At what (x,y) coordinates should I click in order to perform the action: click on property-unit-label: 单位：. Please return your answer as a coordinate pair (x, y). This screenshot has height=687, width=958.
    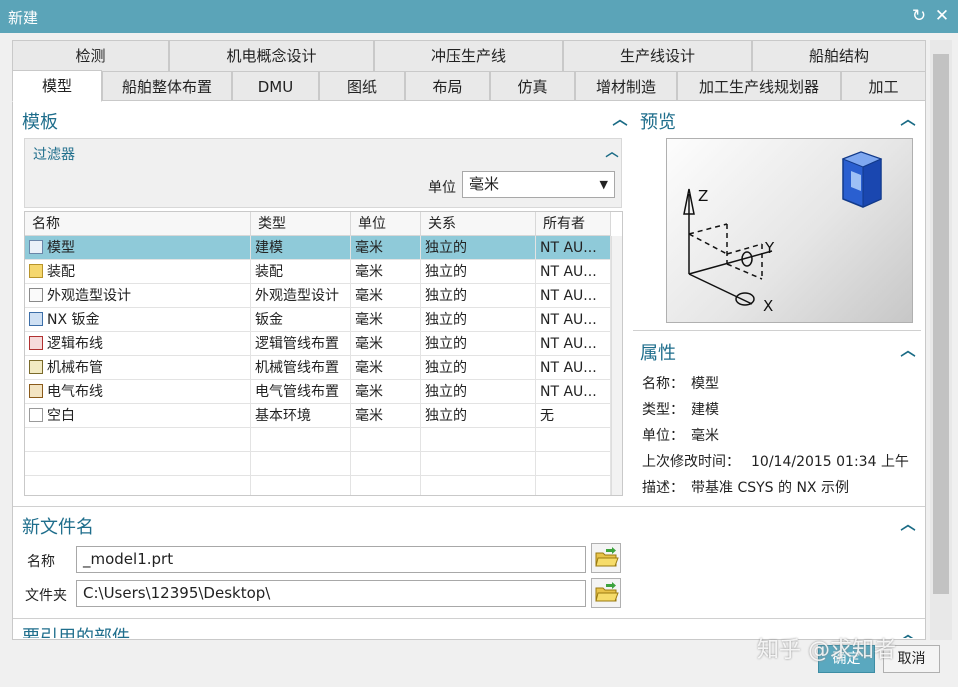
    Looking at the image, I should click on (663, 436).